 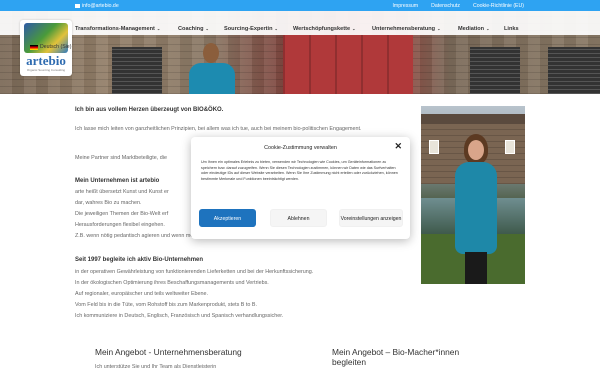 What do you see at coordinates (34, 47) in the screenshot?
I see `flag-de-icon` at bounding box center [34, 47].